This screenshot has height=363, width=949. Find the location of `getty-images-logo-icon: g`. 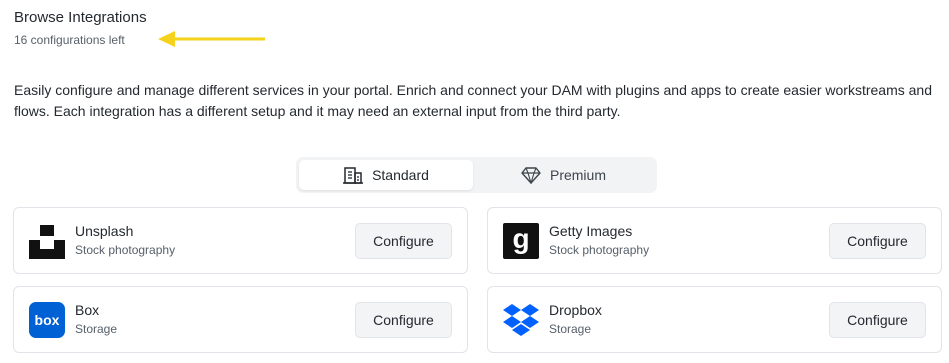

getty-images-logo-icon: g is located at coordinates (521, 241).